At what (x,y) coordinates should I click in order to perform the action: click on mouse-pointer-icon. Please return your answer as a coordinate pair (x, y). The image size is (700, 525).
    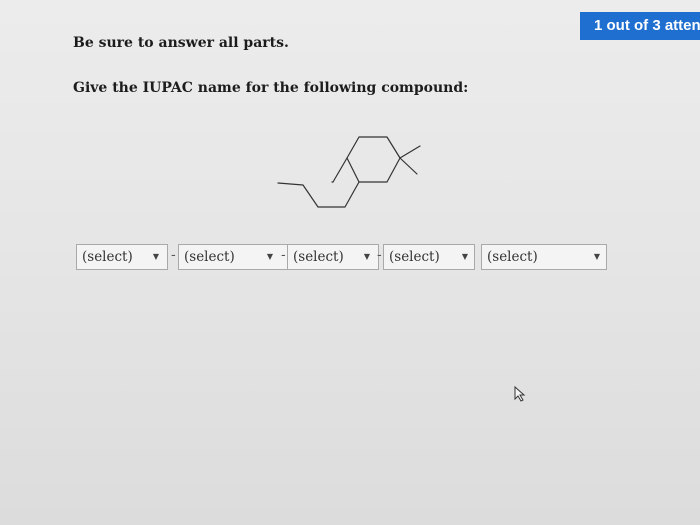
    Looking at the image, I should click on (520, 393).